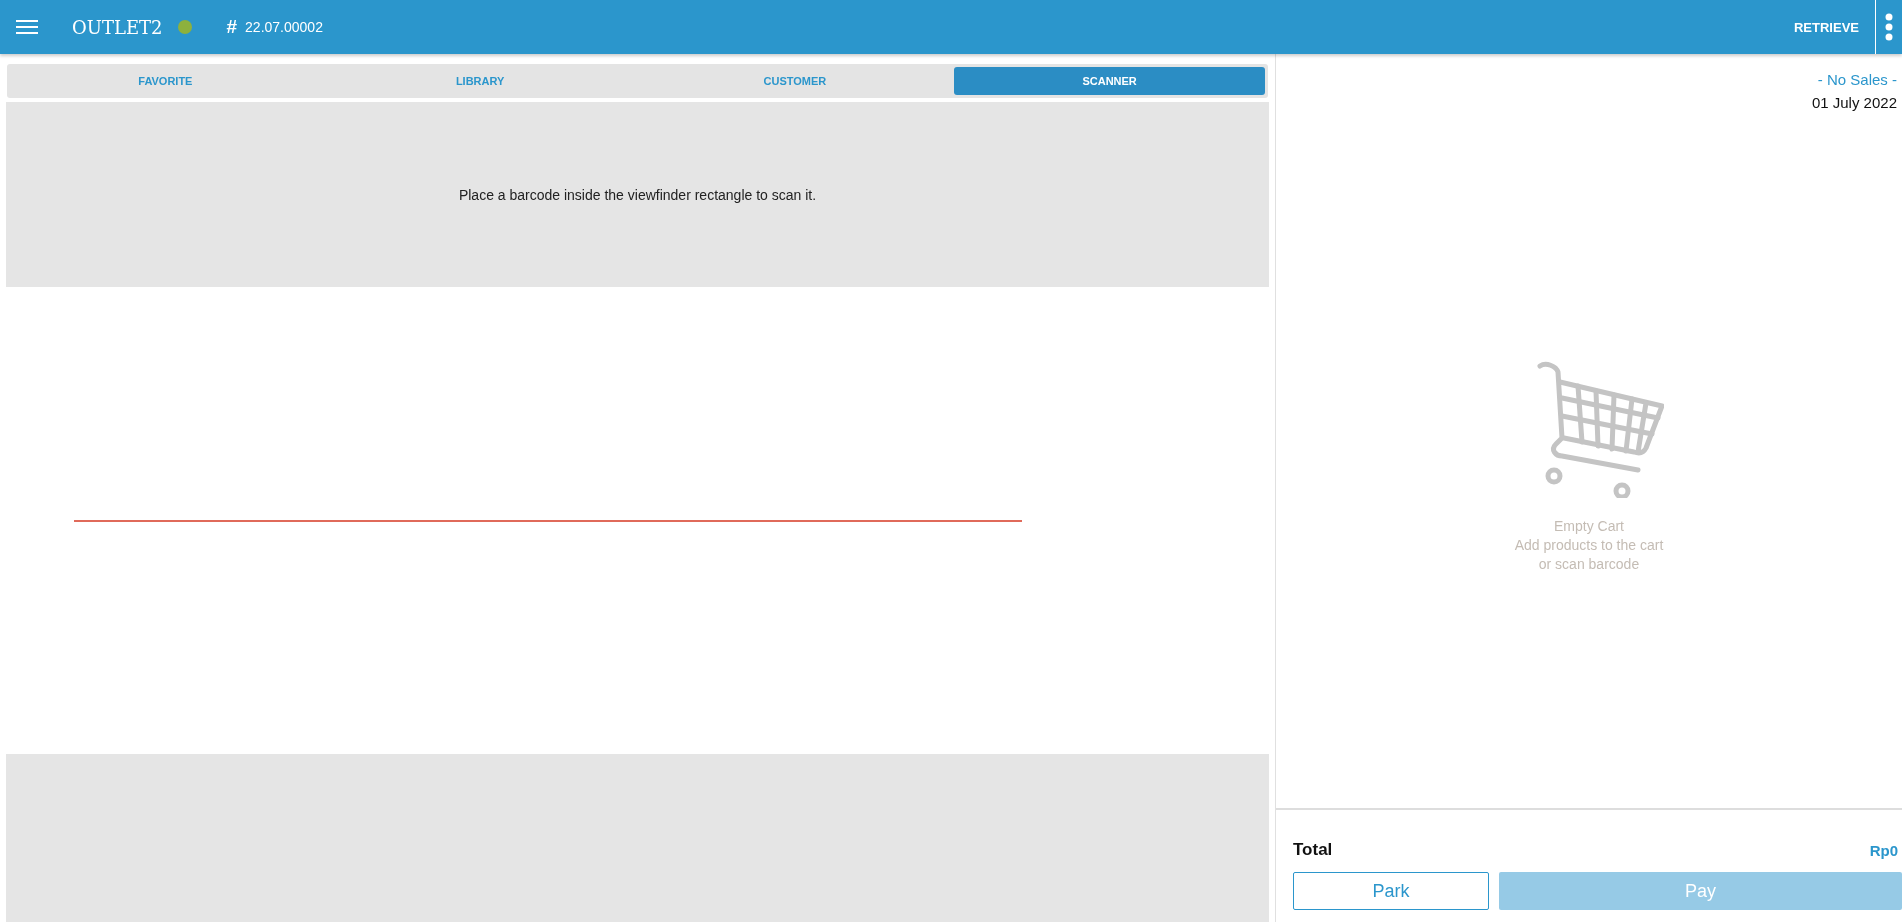 This screenshot has width=1902, height=922. Describe the element at coordinates (27, 27) in the screenshot. I see `menu-icon` at that location.